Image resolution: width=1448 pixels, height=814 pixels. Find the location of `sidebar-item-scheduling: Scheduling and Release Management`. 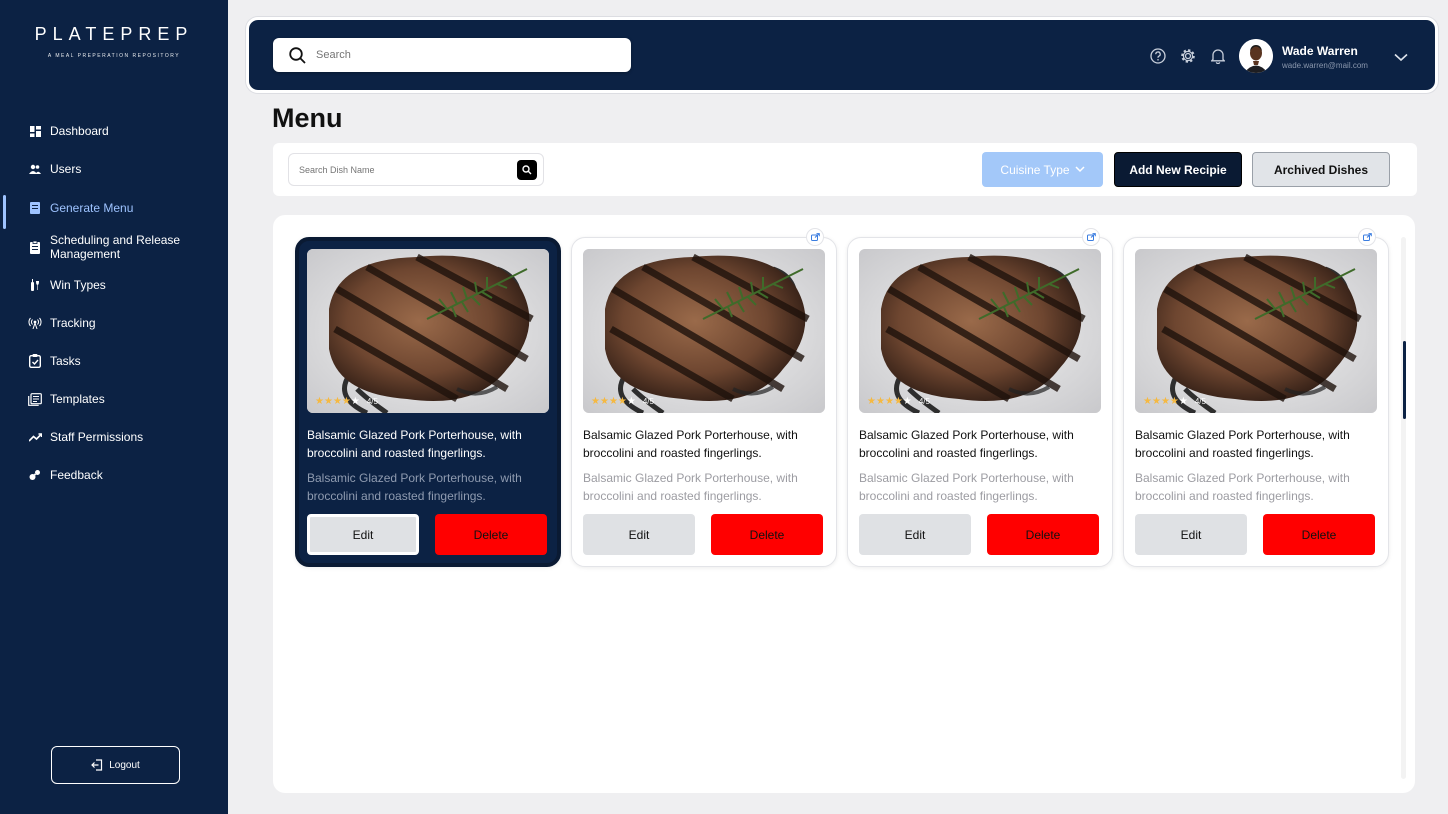

sidebar-item-scheduling: Scheduling and Release Management is located at coordinates (114, 247).